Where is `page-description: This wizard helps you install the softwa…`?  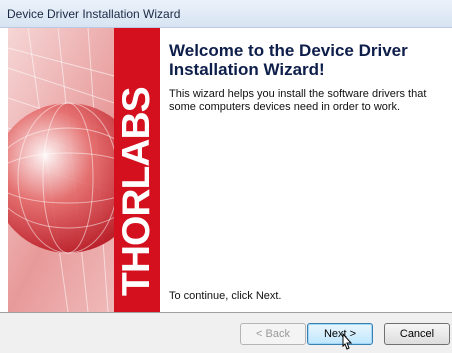
page-description: This wizard helps you install the softwa… is located at coordinates (298, 100).